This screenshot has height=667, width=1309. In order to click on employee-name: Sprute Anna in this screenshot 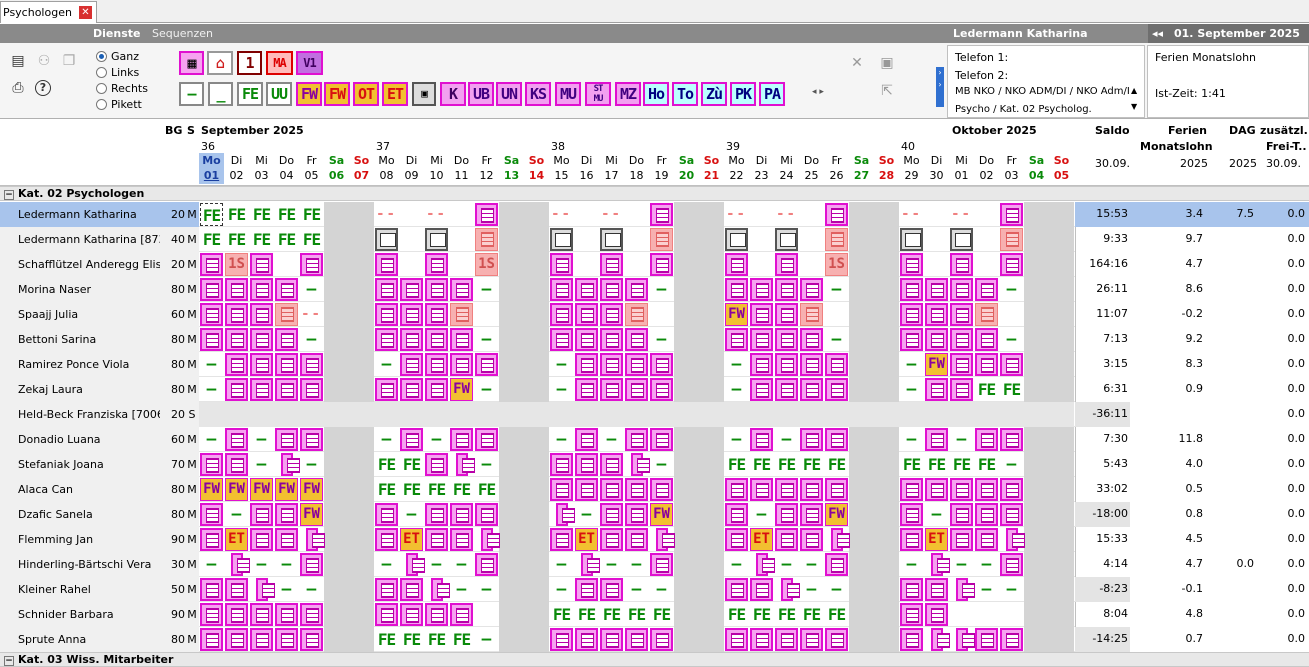, I will do `click(89, 639)`.